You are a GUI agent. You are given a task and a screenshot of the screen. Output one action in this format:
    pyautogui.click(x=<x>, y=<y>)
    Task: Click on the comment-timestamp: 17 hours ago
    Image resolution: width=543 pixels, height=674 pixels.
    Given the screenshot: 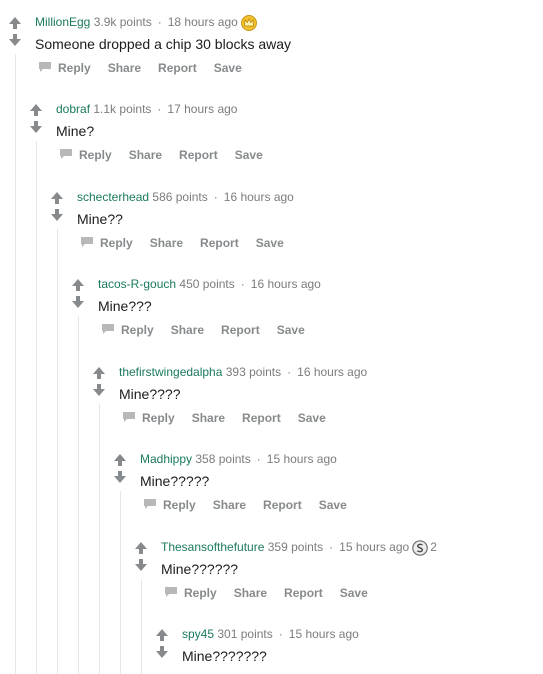 What is the action you would take?
    pyautogui.click(x=202, y=109)
    